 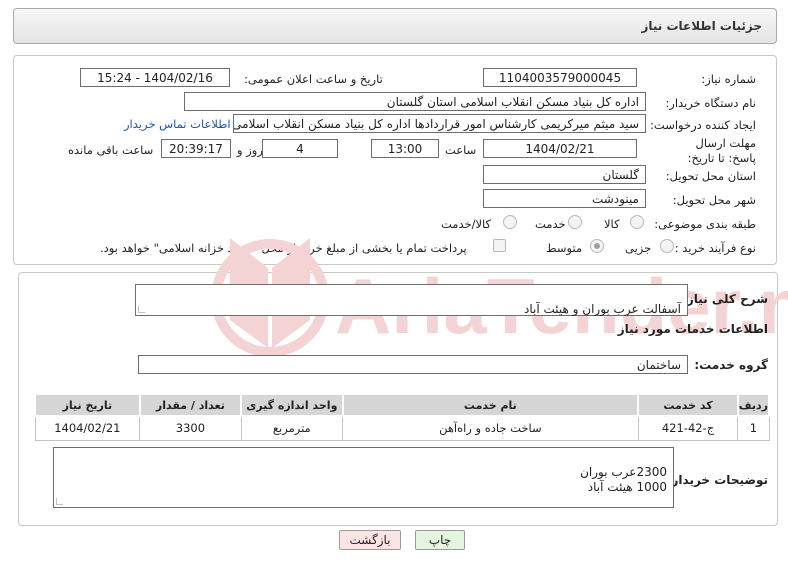 I want to click on cell-service-name: ساخت جاده و راه‌آهن, so click(x=490, y=428).